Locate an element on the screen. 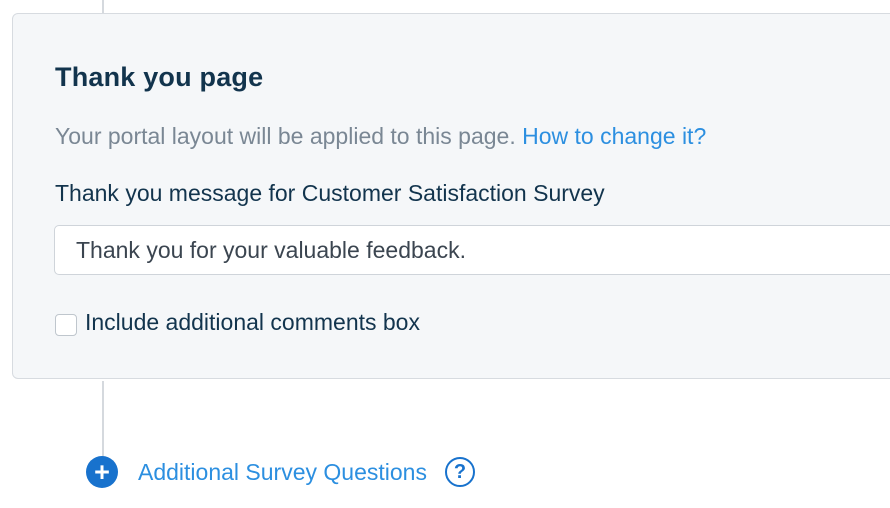 Image resolution: width=890 pixels, height=508 pixels. how-to-change-link: How to change it? is located at coordinates (614, 136).